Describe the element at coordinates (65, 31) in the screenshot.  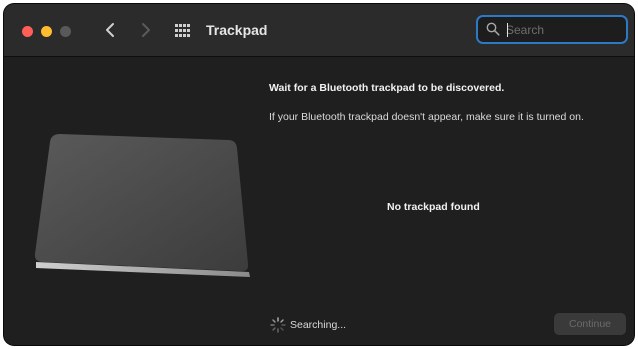
I see `zoom-button` at that location.